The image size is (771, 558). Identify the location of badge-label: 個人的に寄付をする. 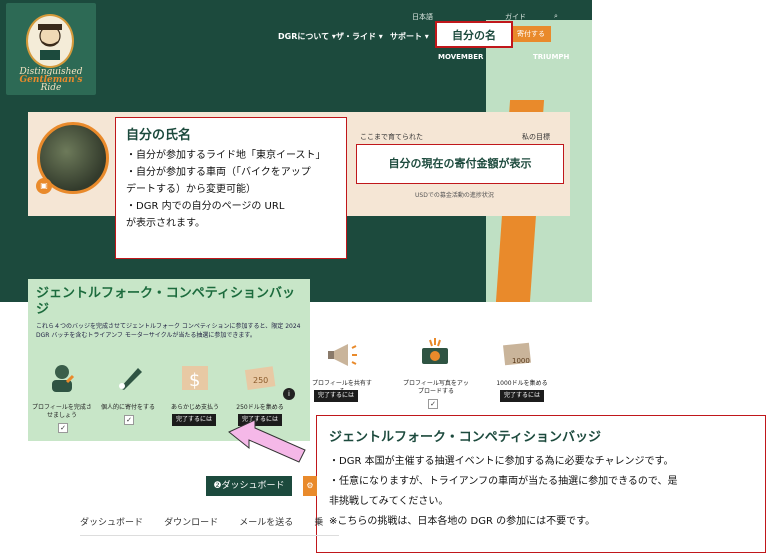
(127, 407).